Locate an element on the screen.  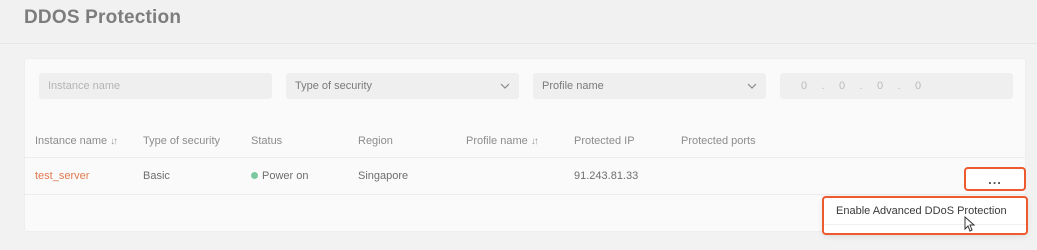
column-header-label: Instance name is located at coordinates (71, 141).